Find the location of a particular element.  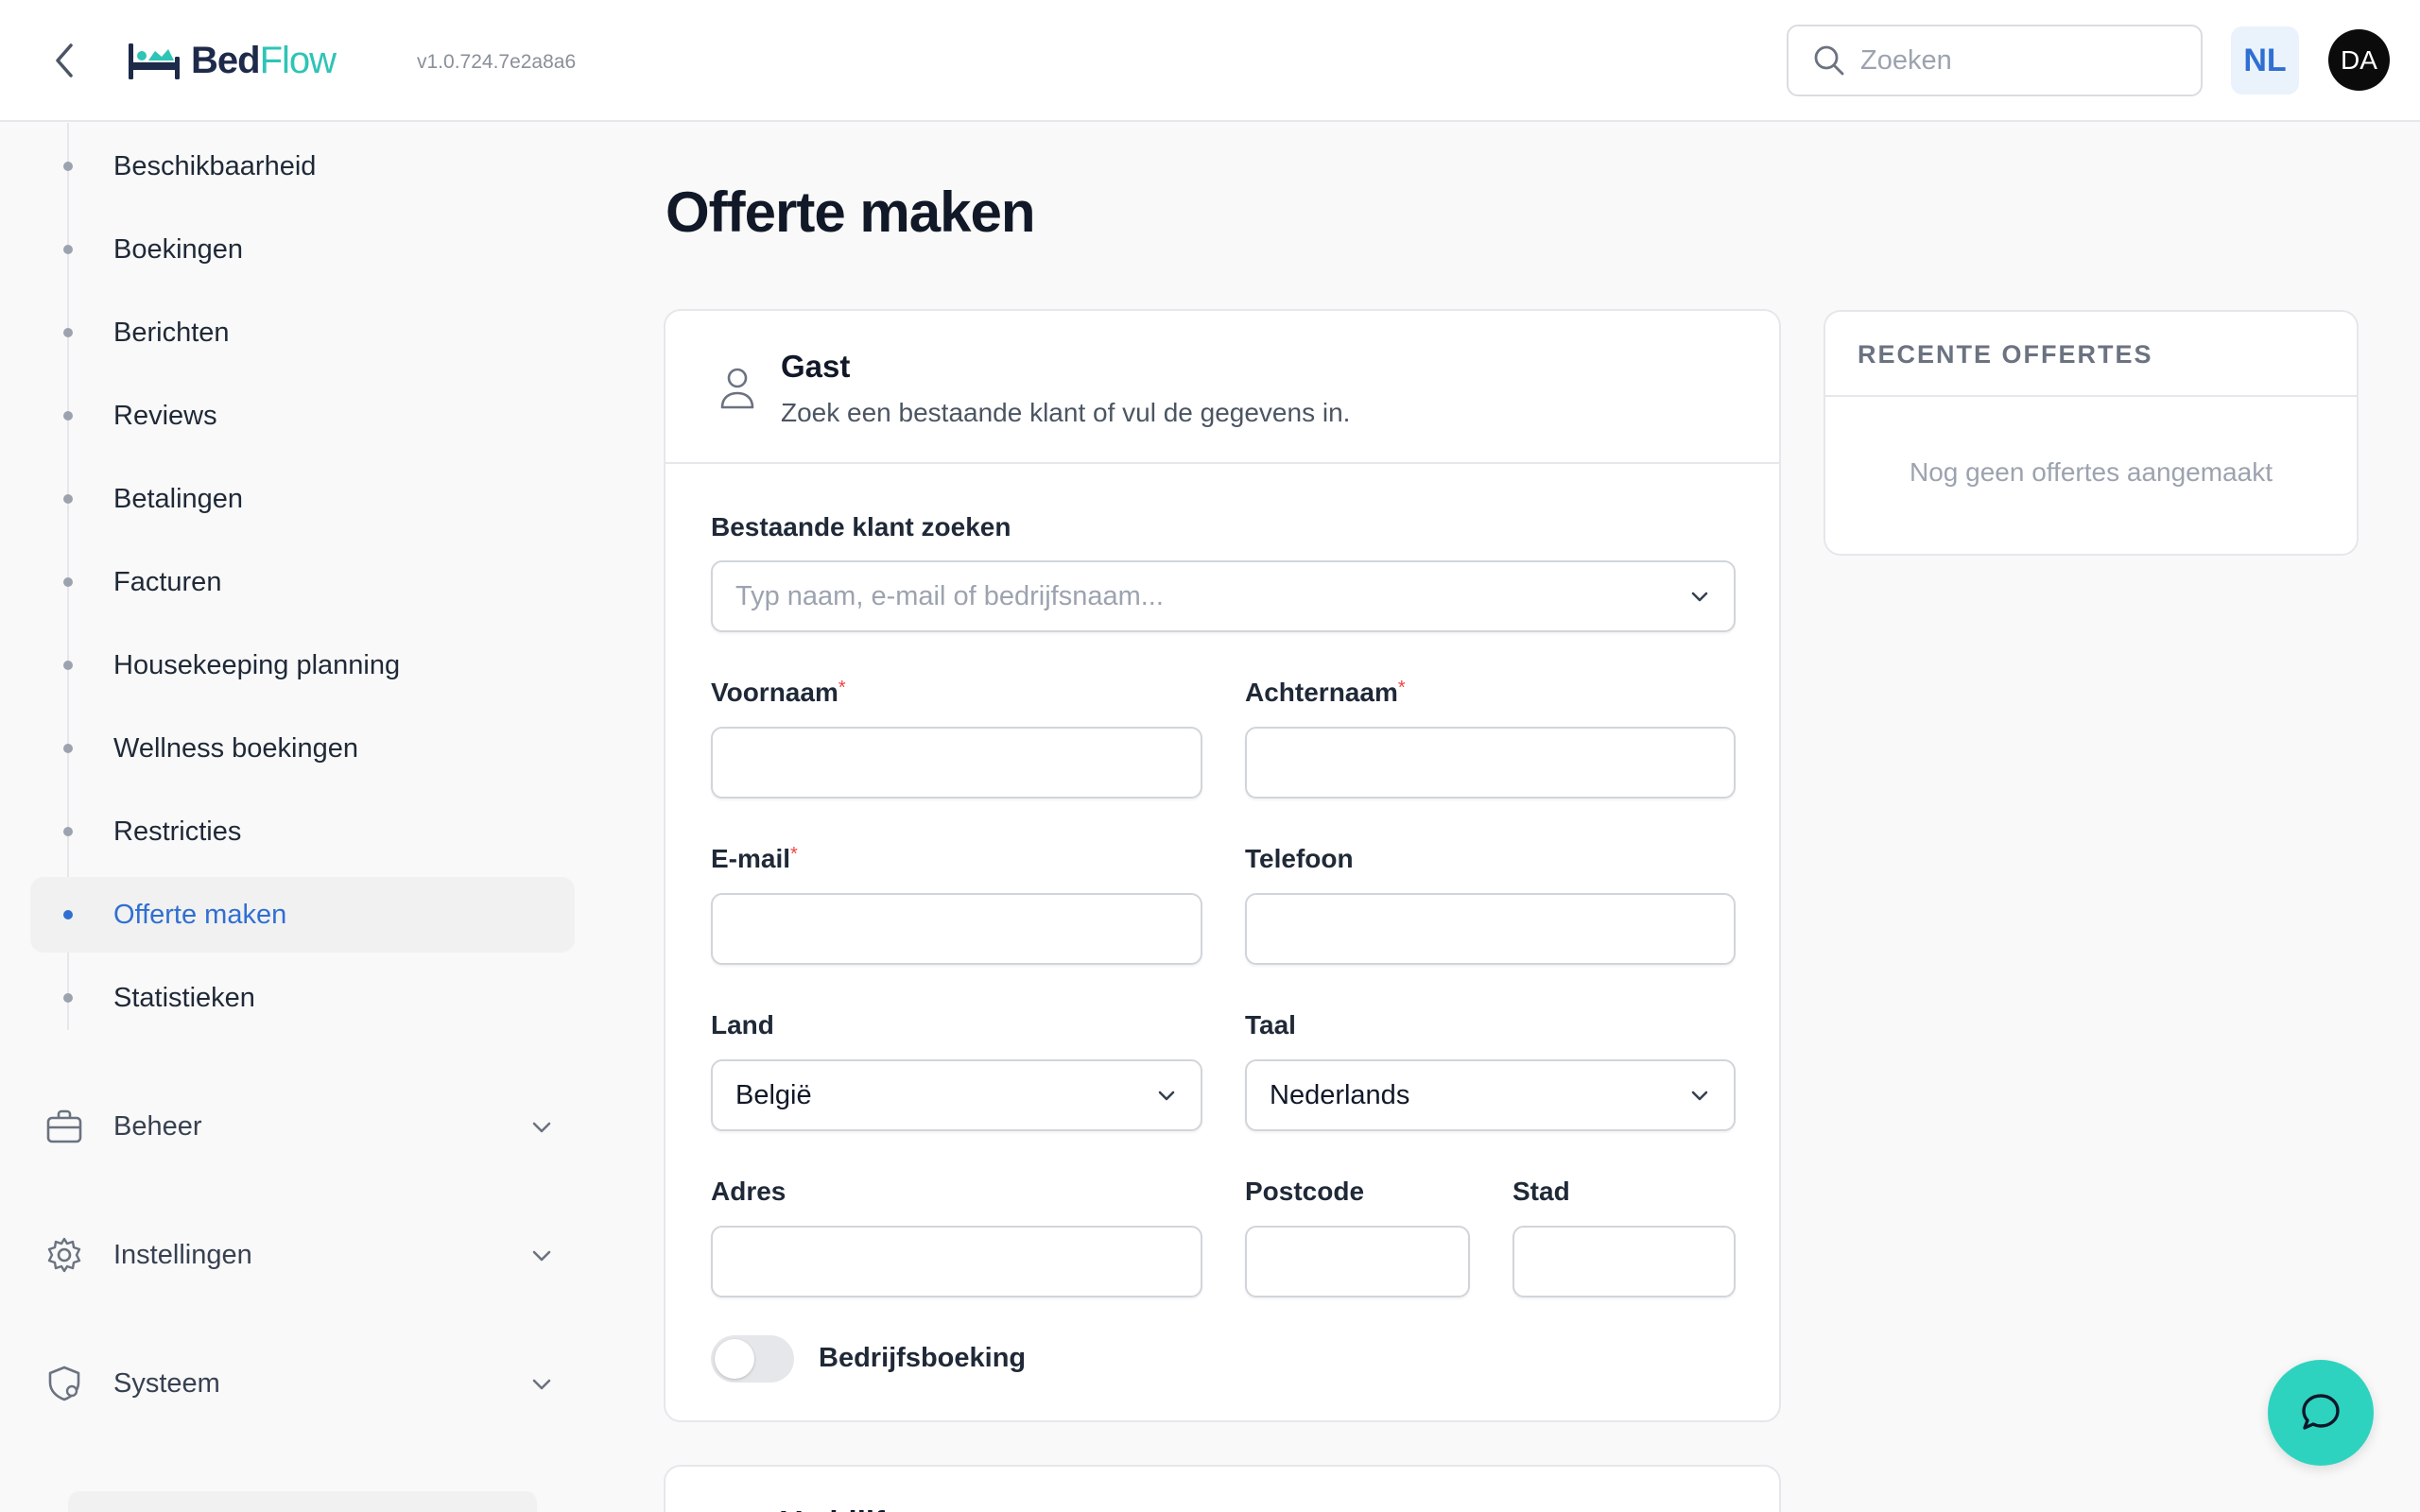

sidebar-item-restricties: Restricties is located at coordinates (302, 831).